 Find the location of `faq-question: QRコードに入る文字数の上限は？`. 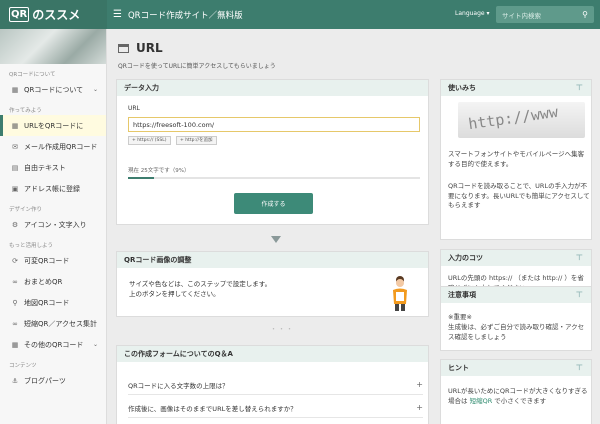

faq-question: QRコードに入る文字数の上限は？ is located at coordinates (178, 385).